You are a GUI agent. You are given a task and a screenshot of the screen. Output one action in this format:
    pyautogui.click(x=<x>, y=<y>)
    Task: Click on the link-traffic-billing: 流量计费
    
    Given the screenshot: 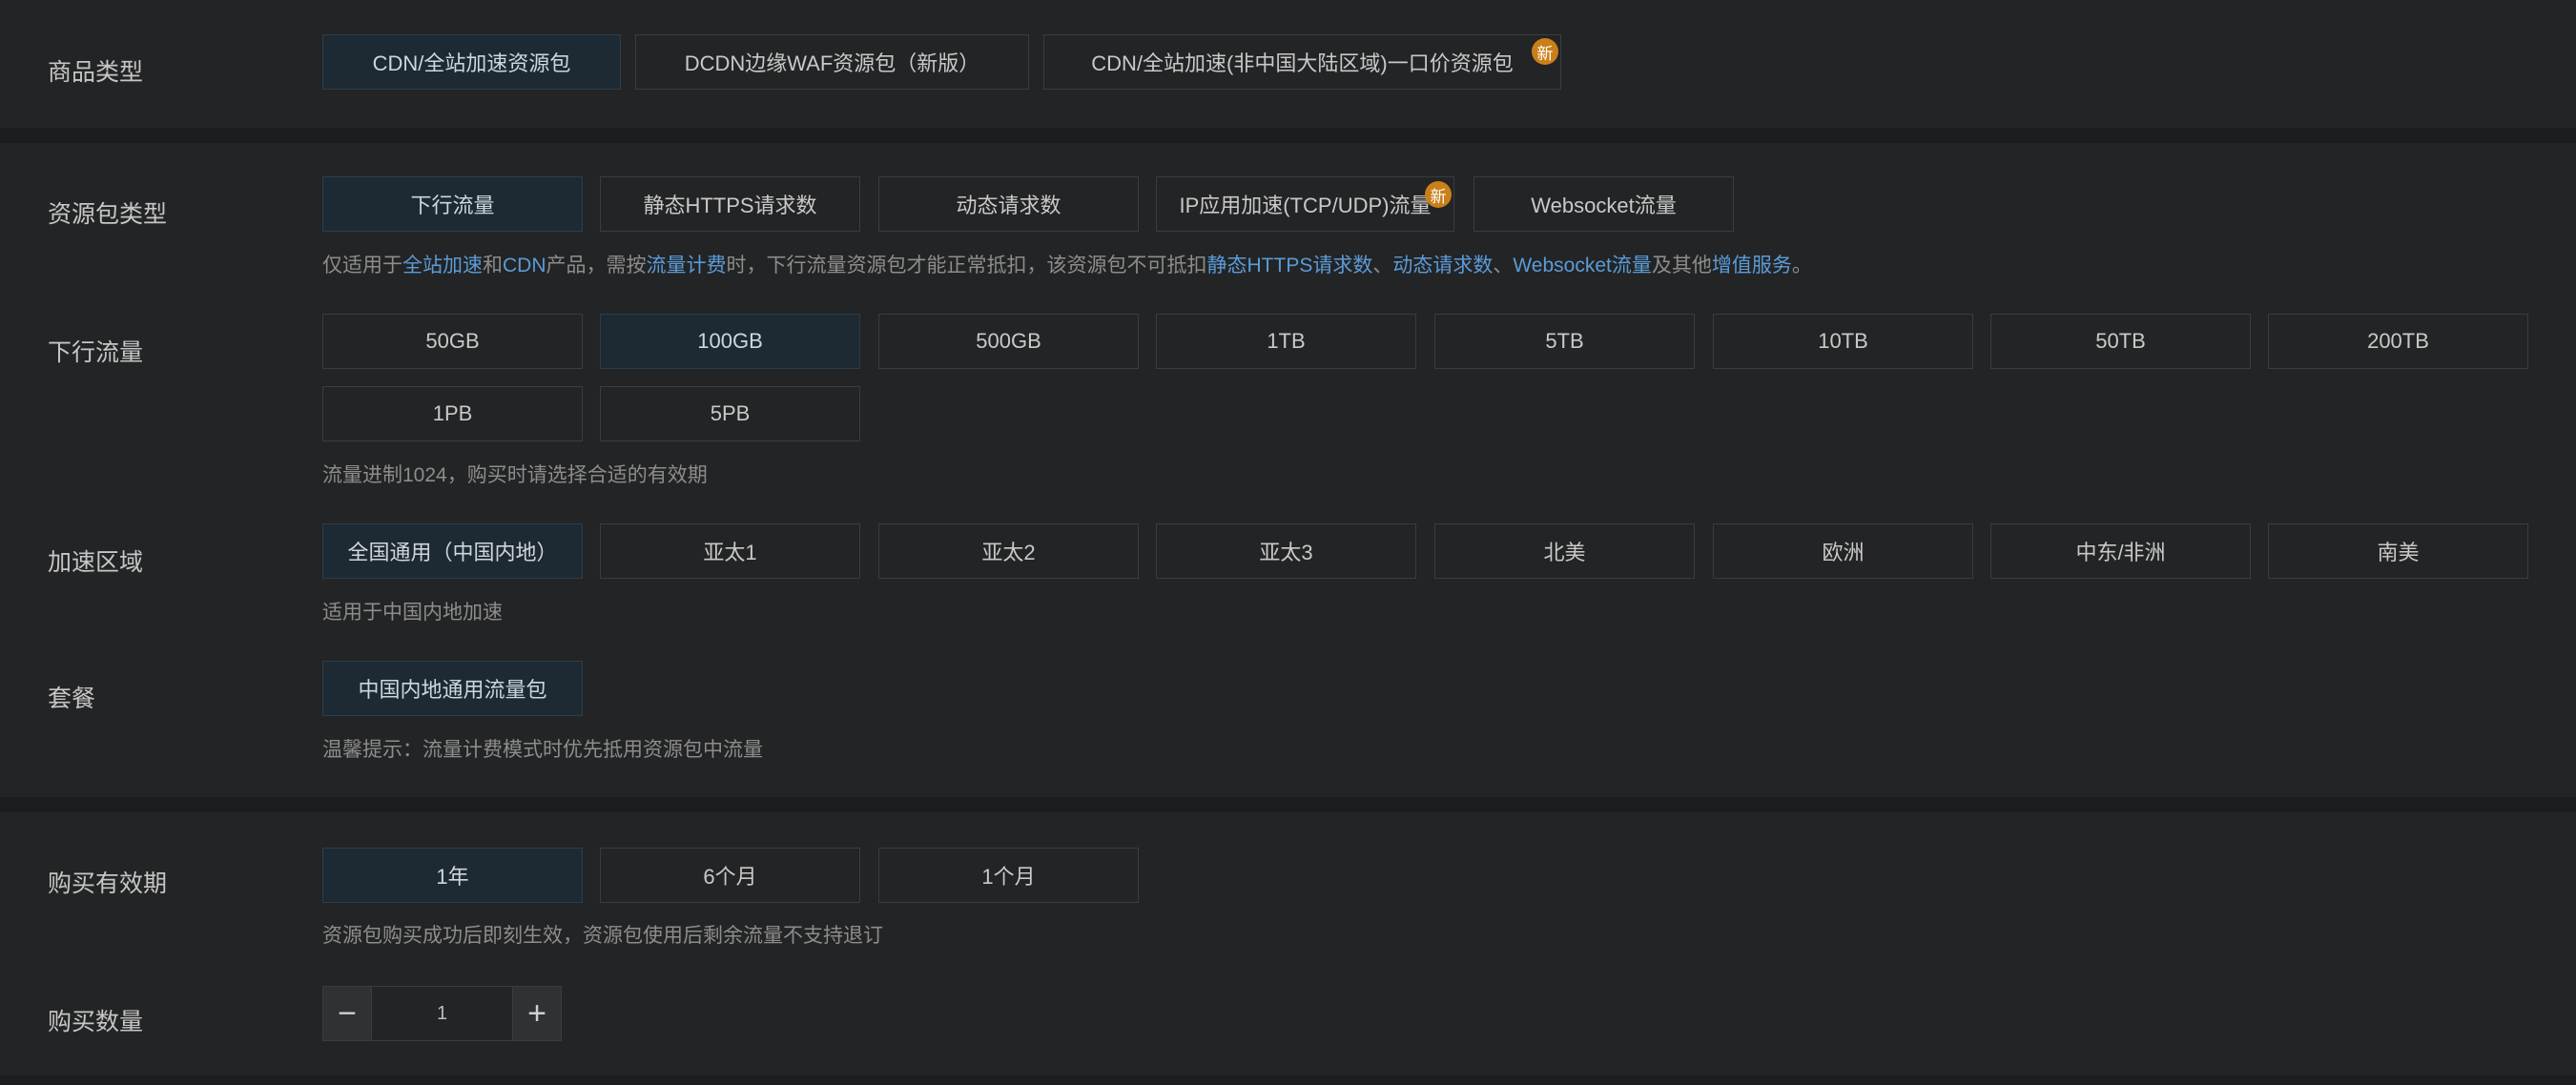 What is the action you would take?
    pyautogui.click(x=687, y=265)
    